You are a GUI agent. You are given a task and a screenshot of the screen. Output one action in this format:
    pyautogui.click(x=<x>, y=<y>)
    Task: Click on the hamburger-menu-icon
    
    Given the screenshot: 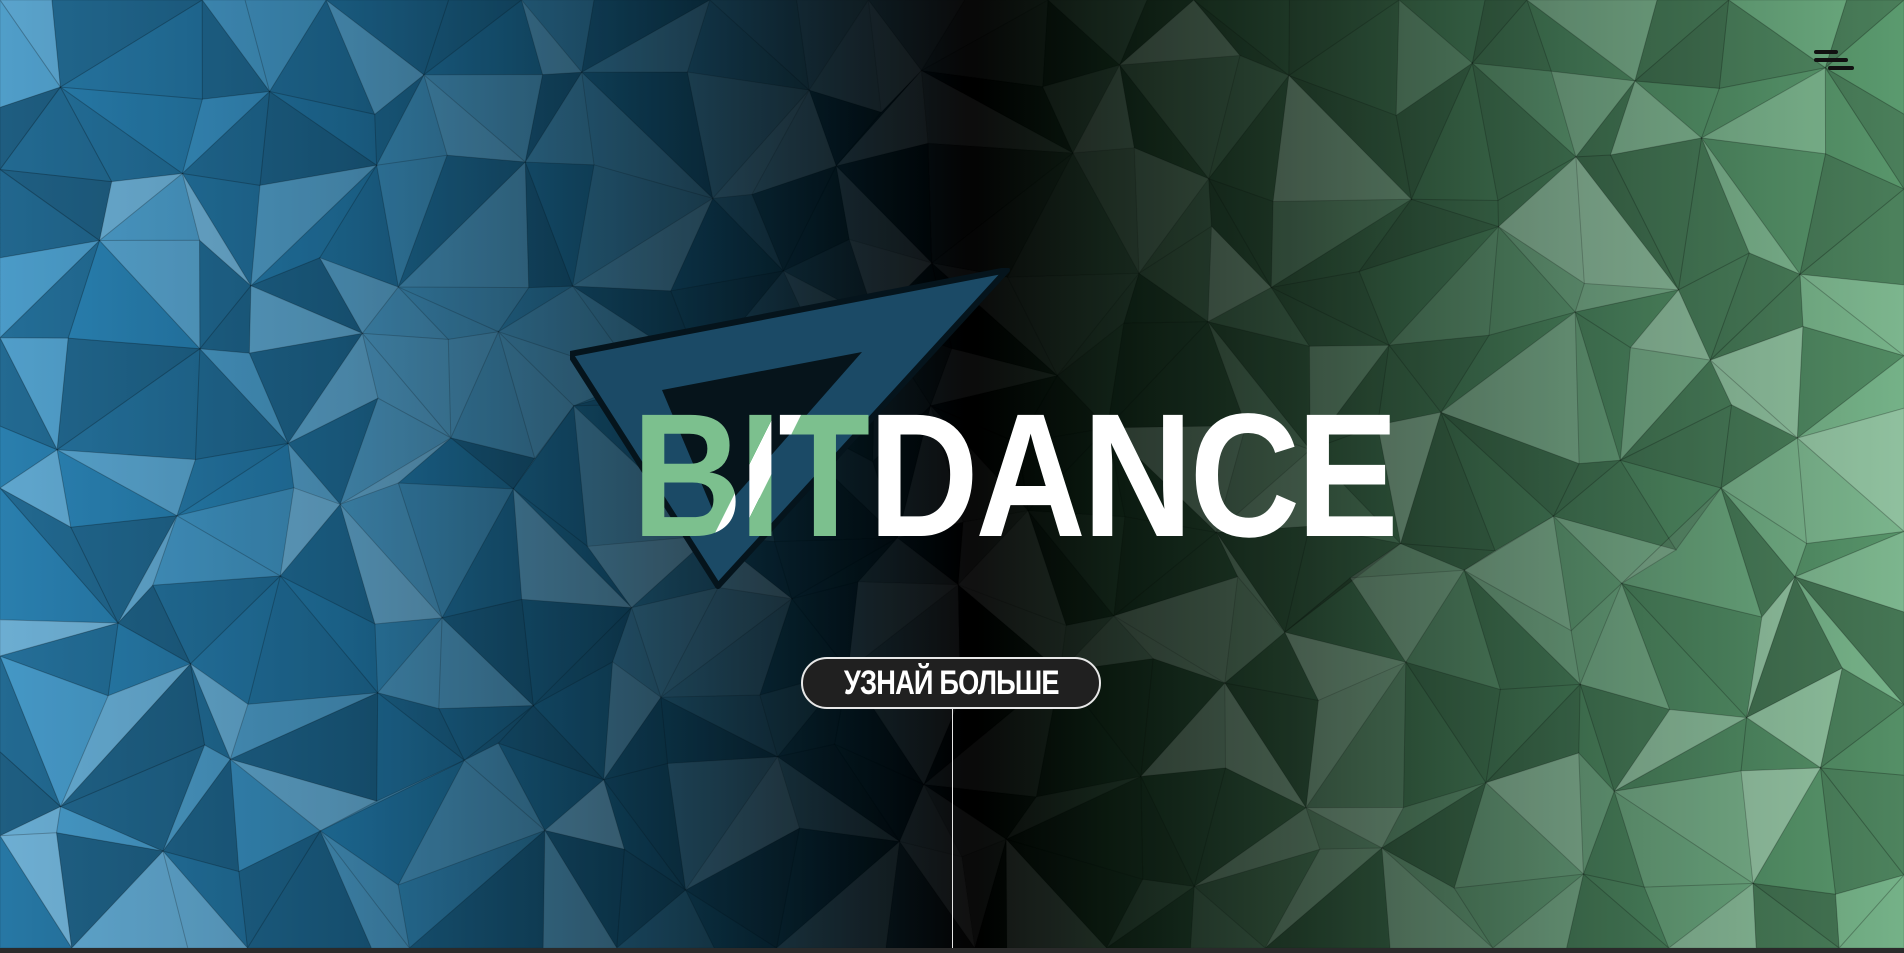 What is the action you would take?
    pyautogui.click(x=1826, y=52)
    